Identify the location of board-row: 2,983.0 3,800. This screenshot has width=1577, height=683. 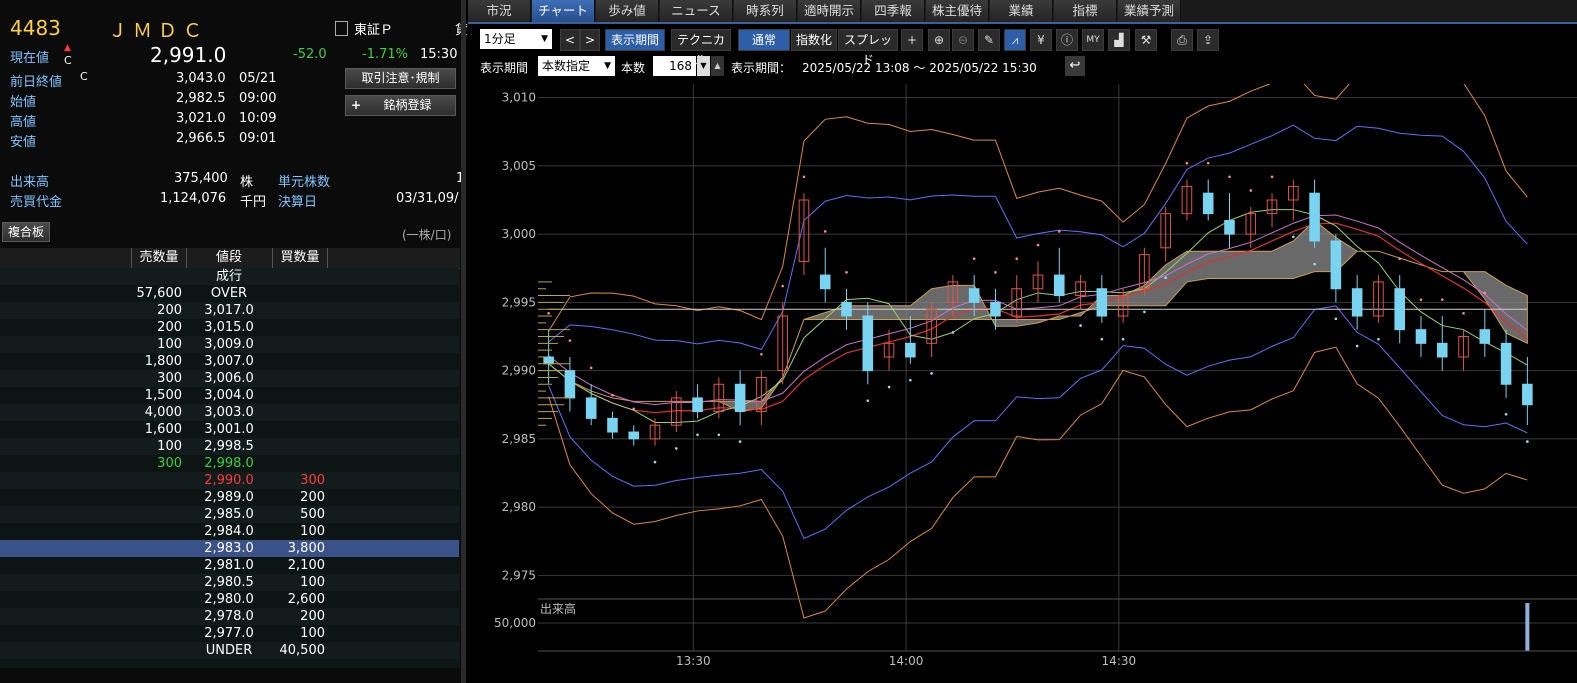
(229, 548).